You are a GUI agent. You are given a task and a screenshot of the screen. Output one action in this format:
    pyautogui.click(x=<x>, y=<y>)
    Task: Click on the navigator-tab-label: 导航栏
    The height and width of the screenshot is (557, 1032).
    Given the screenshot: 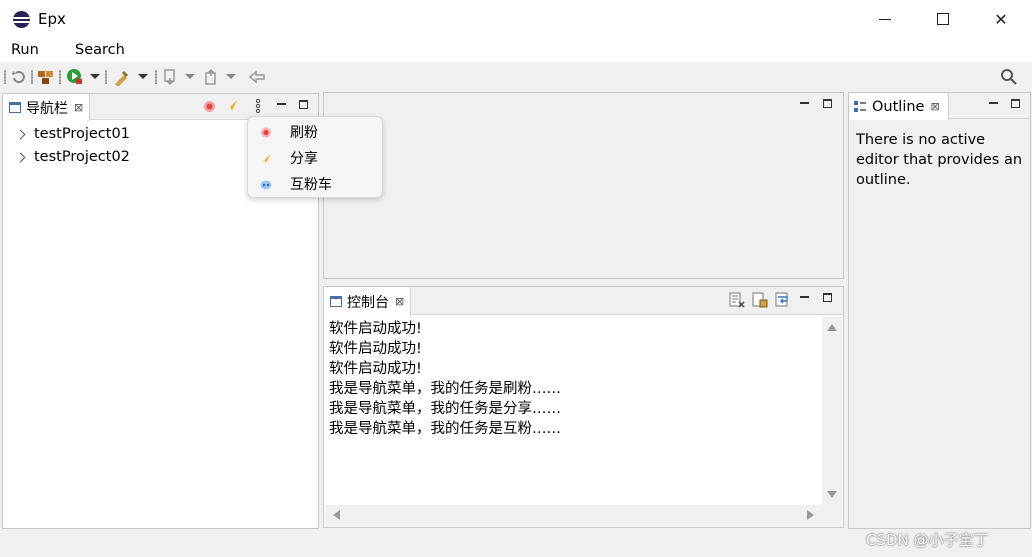 What is the action you would take?
    pyautogui.click(x=47, y=108)
    